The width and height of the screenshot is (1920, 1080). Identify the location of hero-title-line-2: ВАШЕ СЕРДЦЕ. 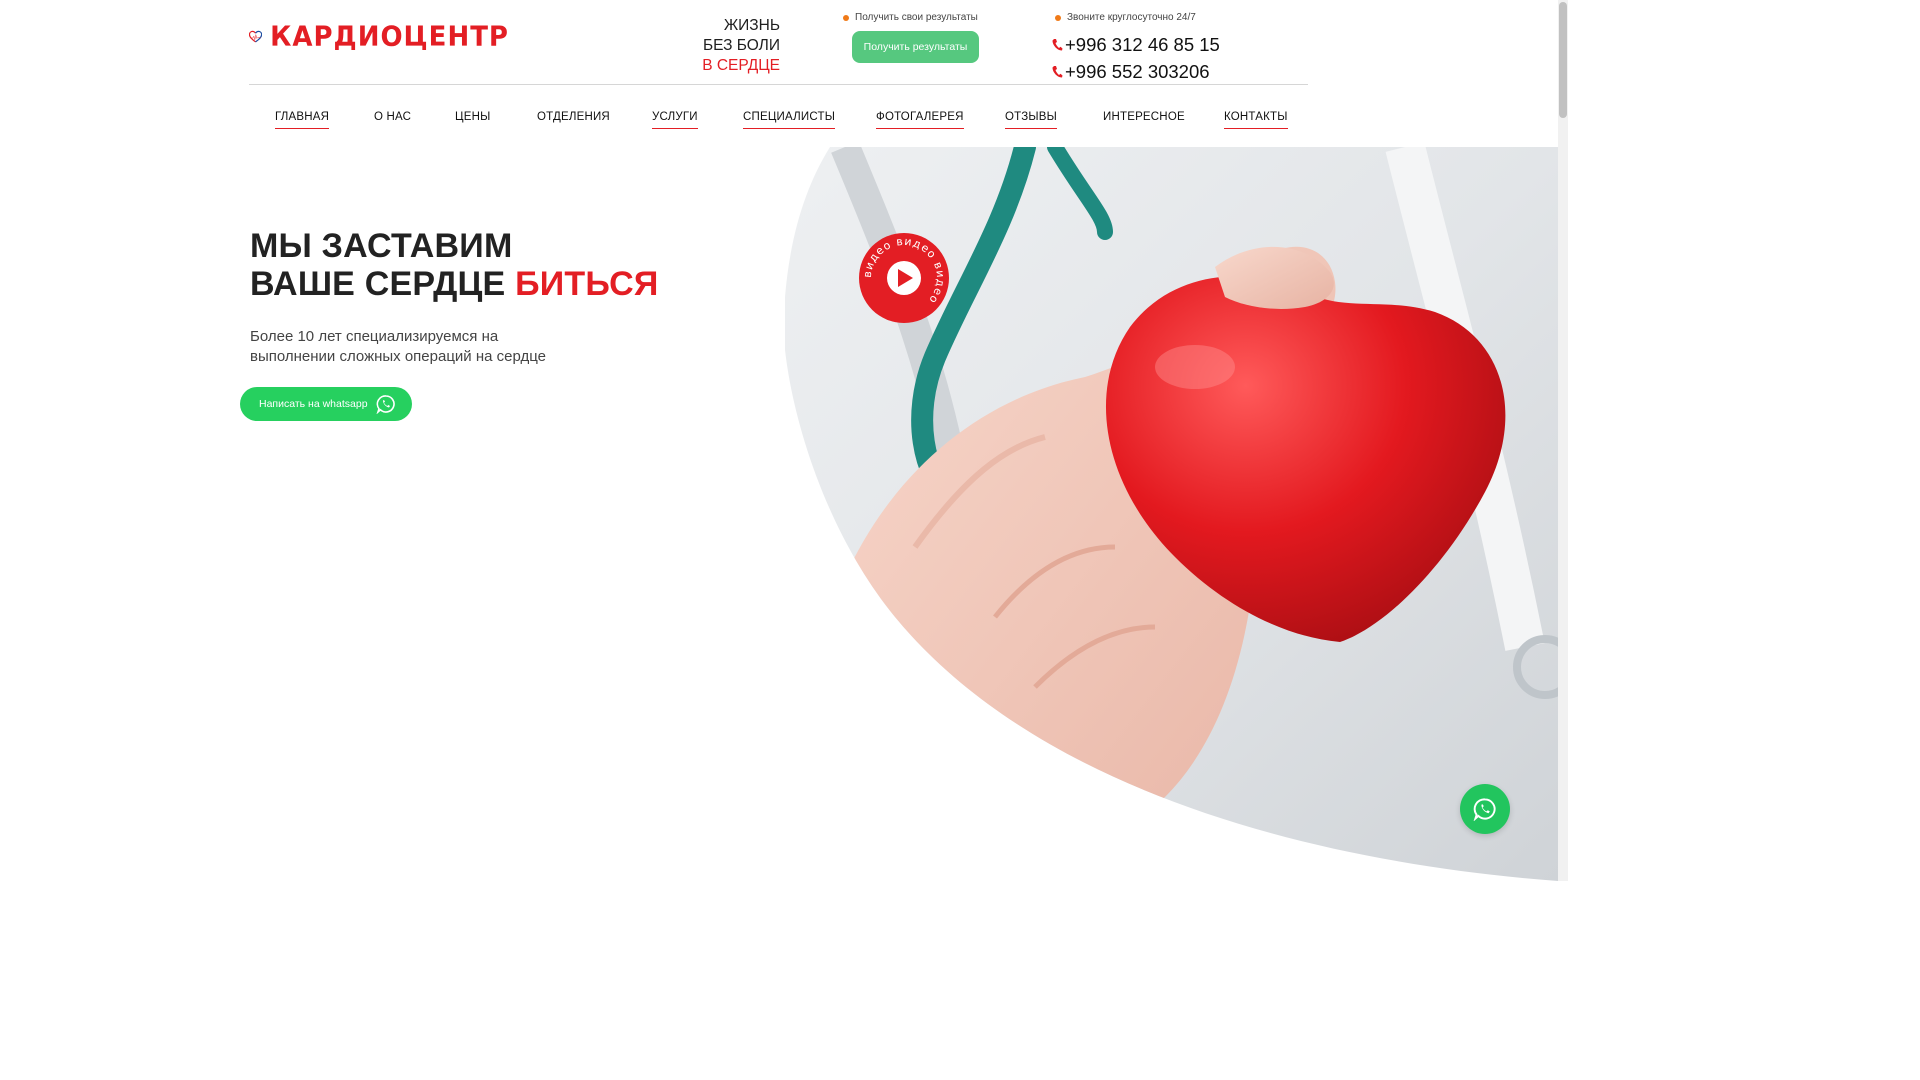
(378, 284).